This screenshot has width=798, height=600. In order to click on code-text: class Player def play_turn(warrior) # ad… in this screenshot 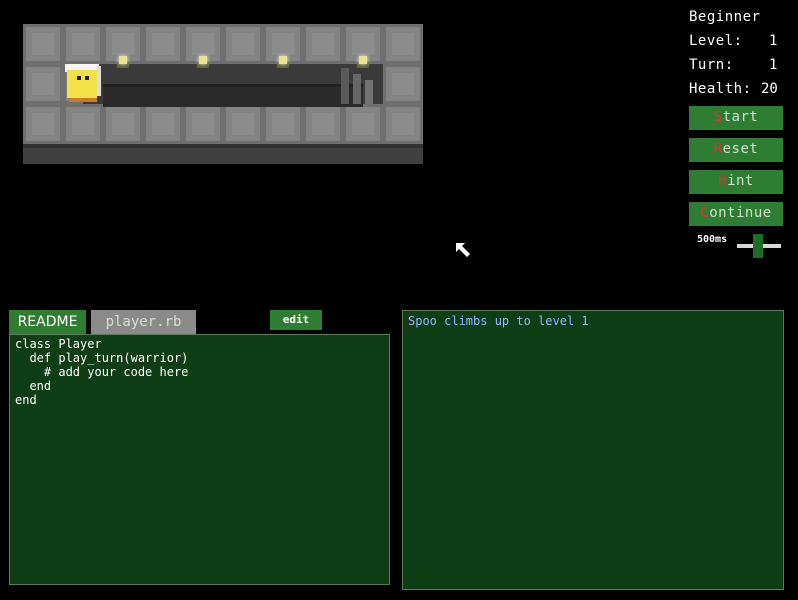, I will do `click(102, 372)`.